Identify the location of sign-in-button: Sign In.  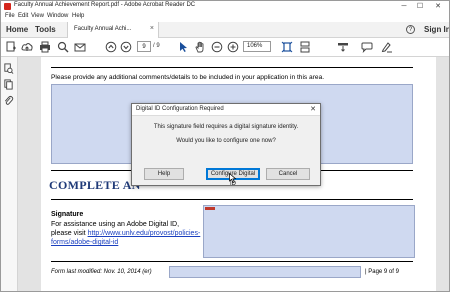
(436, 29).